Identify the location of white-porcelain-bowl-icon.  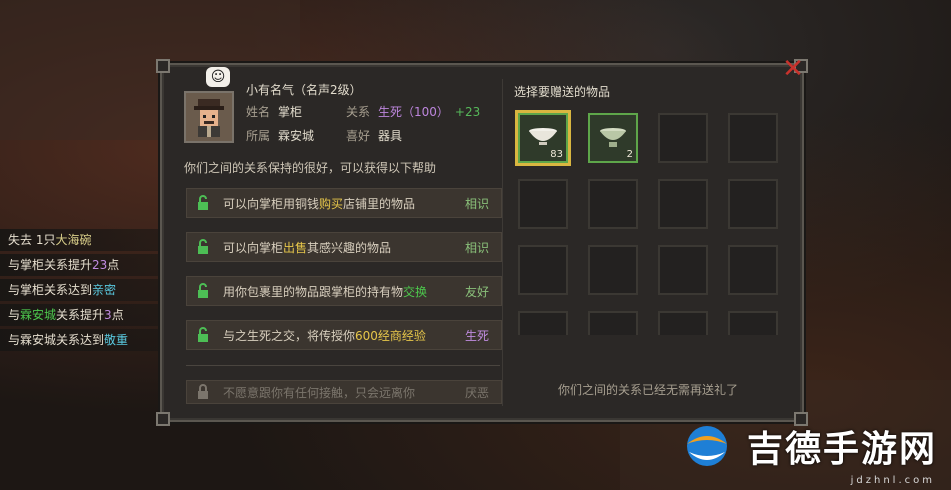
(543, 136).